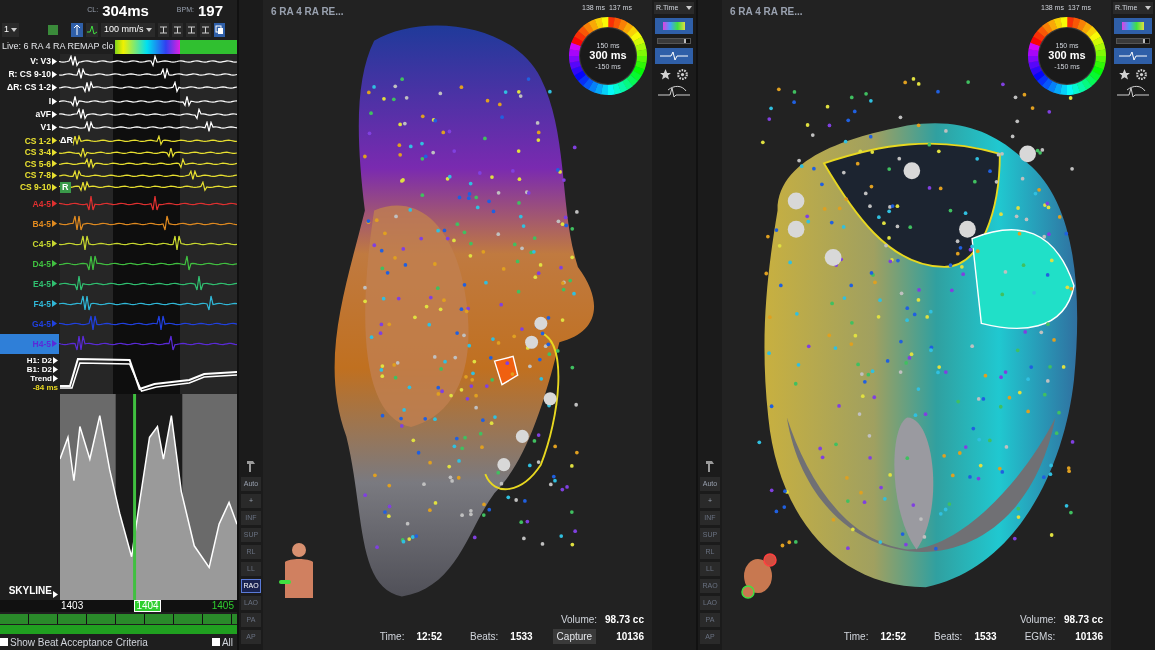  What do you see at coordinates (42, 304) in the screenshot?
I see `channel-label: F4-5` at bounding box center [42, 304].